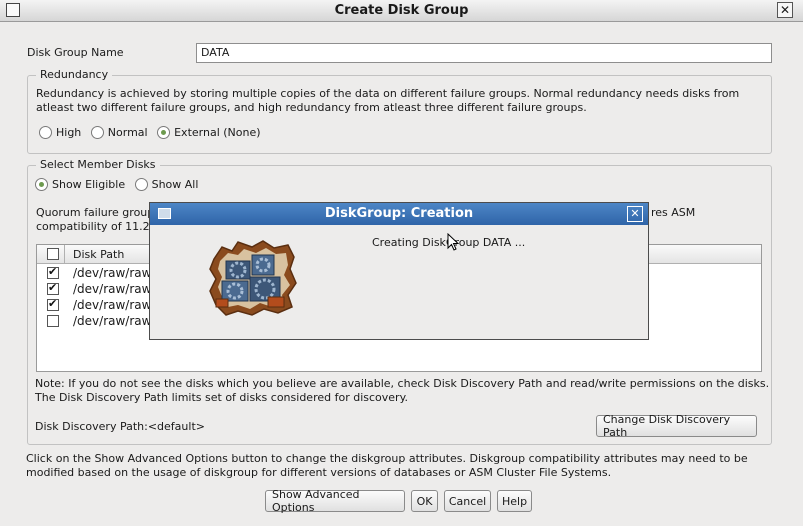 The width and height of the screenshot is (803, 526). What do you see at coordinates (253, 278) in the screenshot?
I see `gears-wall-icon` at bounding box center [253, 278].